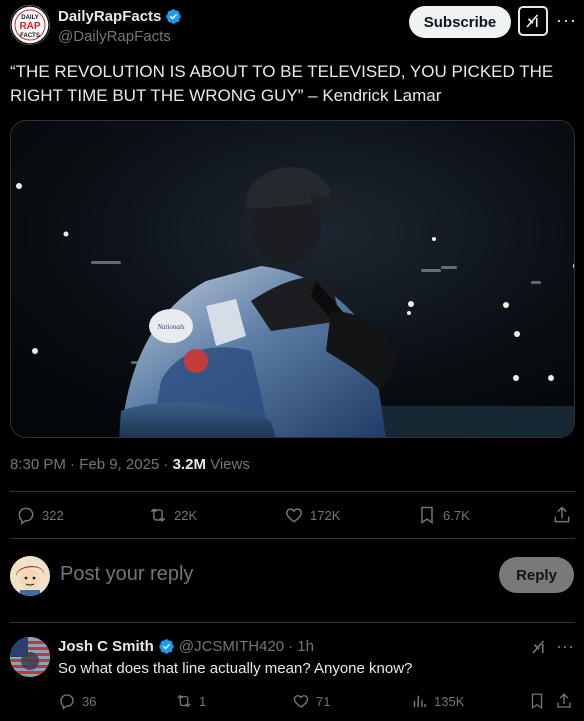  Describe the element at coordinates (170, 327) in the screenshot. I see `svg-text: Nationals` at that location.